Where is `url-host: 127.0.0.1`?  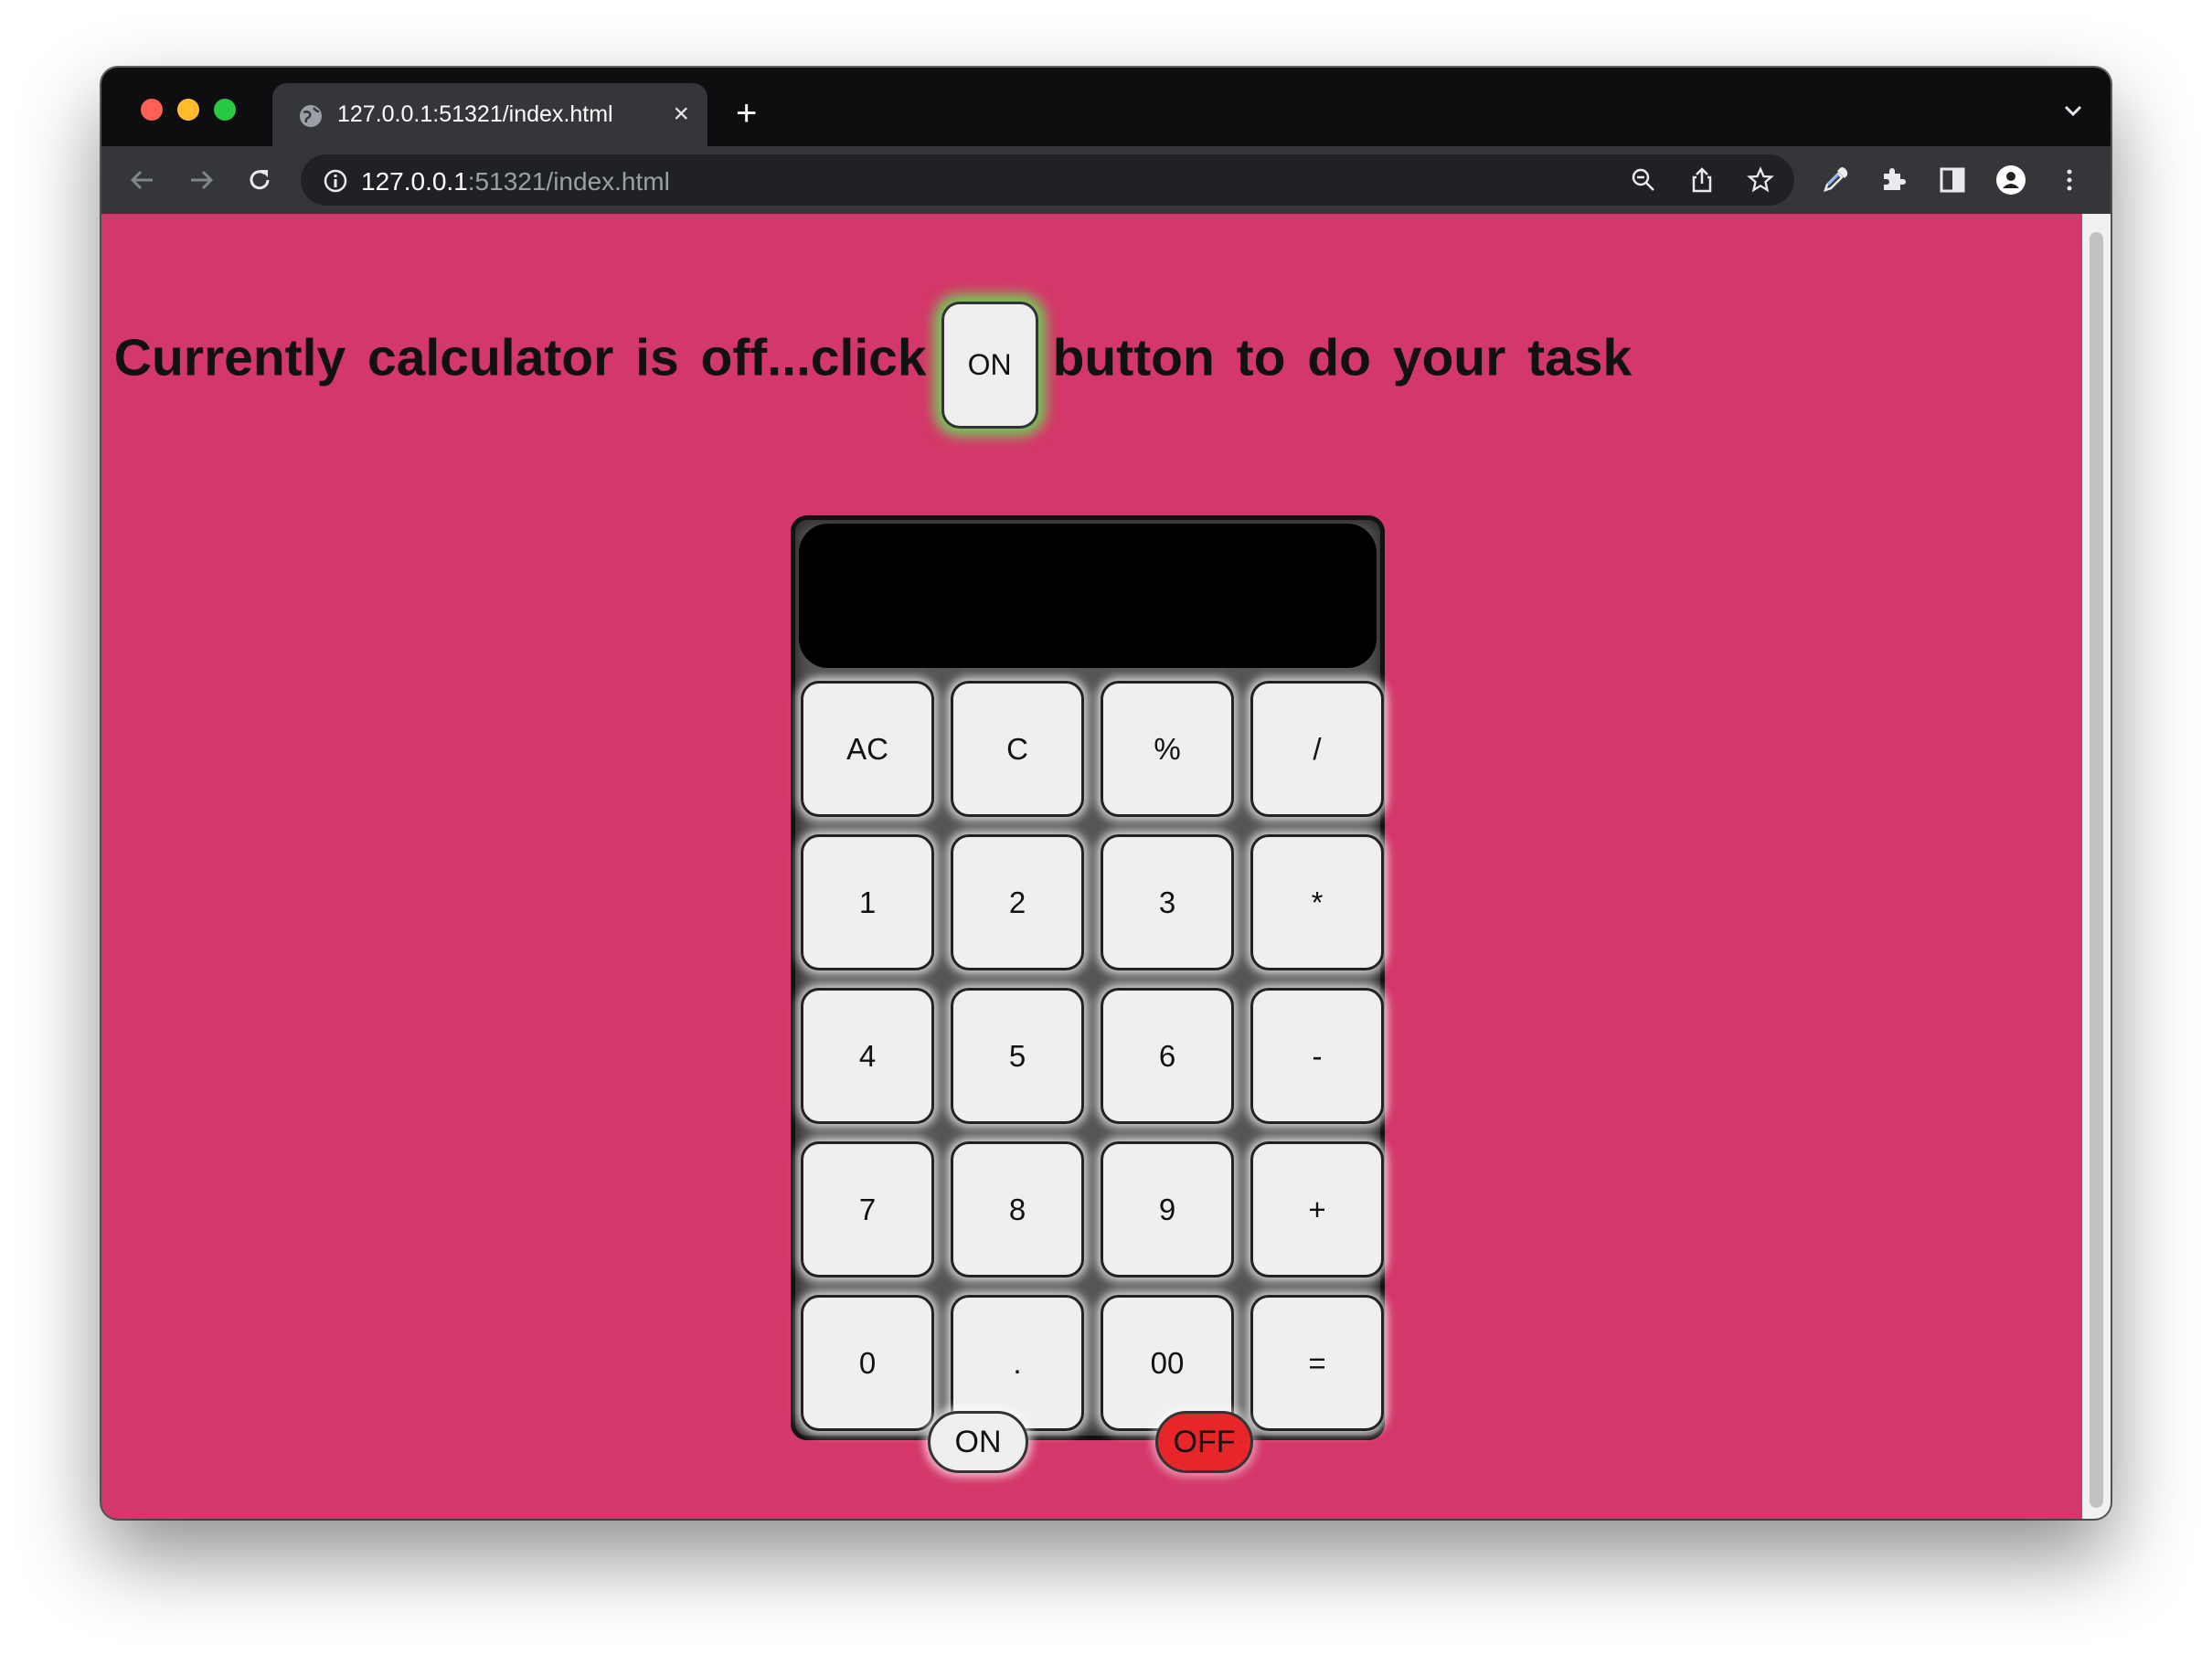 url-host: 127.0.0.1 is located at coordinates (414, 181).